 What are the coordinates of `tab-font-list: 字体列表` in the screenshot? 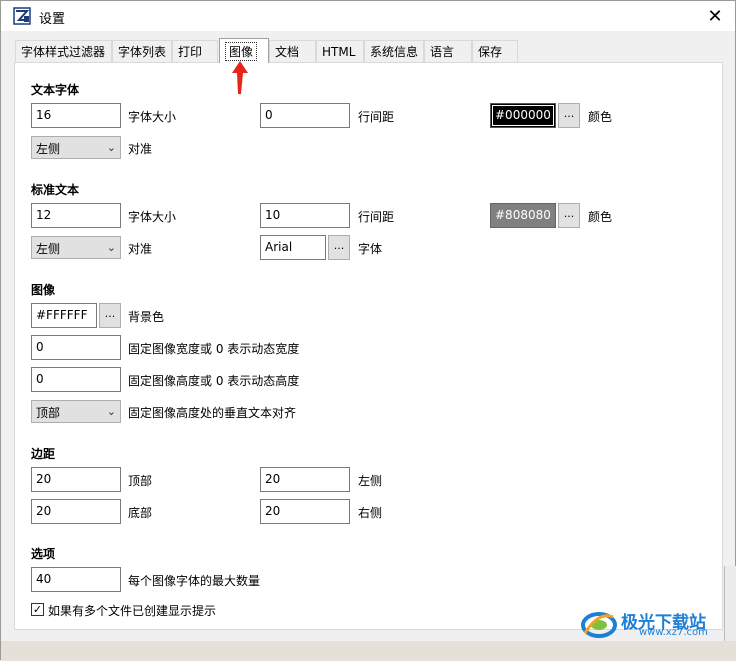 It's located at (142, 51).